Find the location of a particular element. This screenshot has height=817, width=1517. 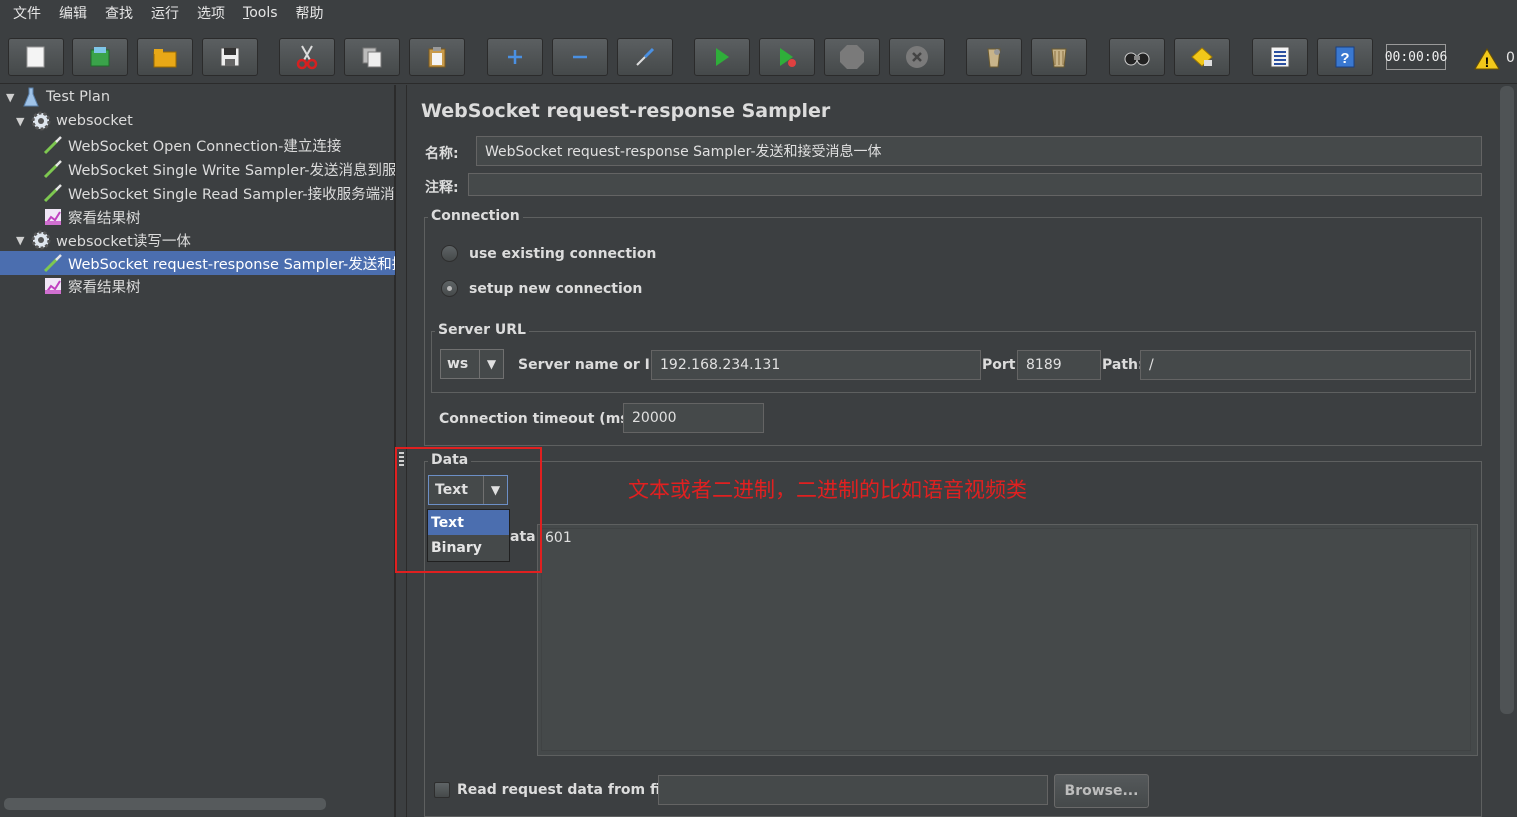

use-existing-connection-radio: use existing connection is located at coordinates (548, 253).